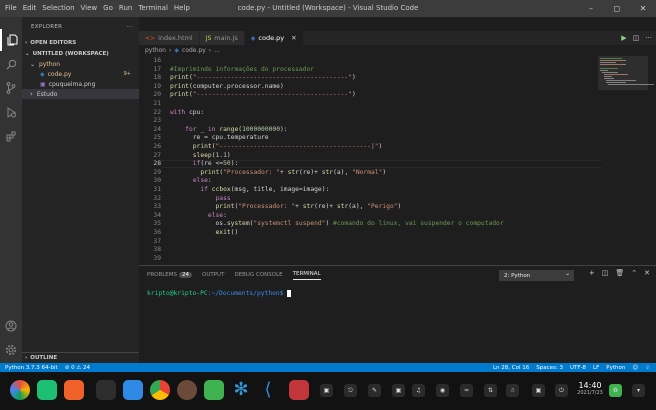  What do you see at coordinates (590, 388) in the screenshot?
I see `clock: 14:40 2021/7/23` at bounding box center [590, 388].